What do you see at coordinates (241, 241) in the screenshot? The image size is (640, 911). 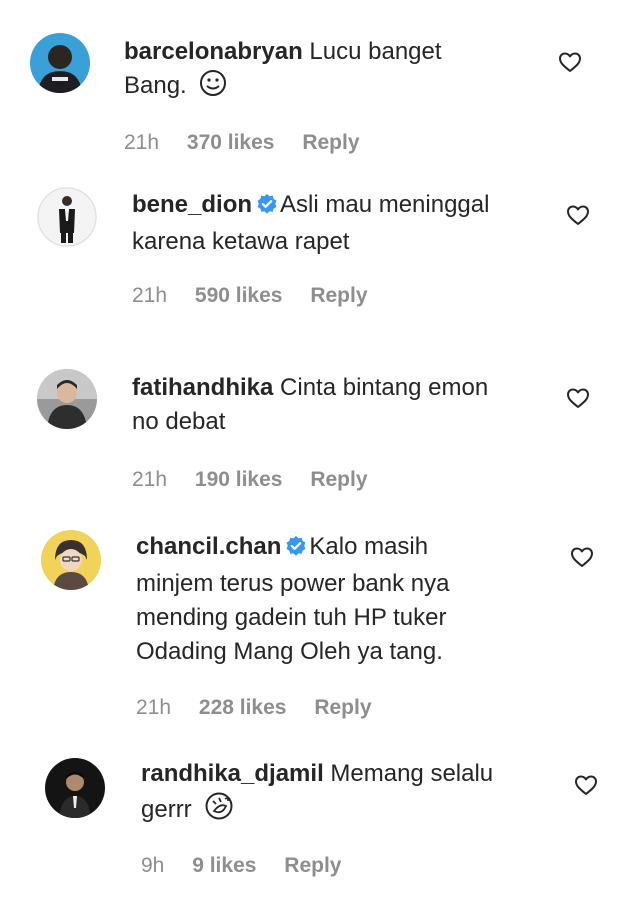 I see `comment-text: karena ketawa rapet` at bounding box center [241, 241].